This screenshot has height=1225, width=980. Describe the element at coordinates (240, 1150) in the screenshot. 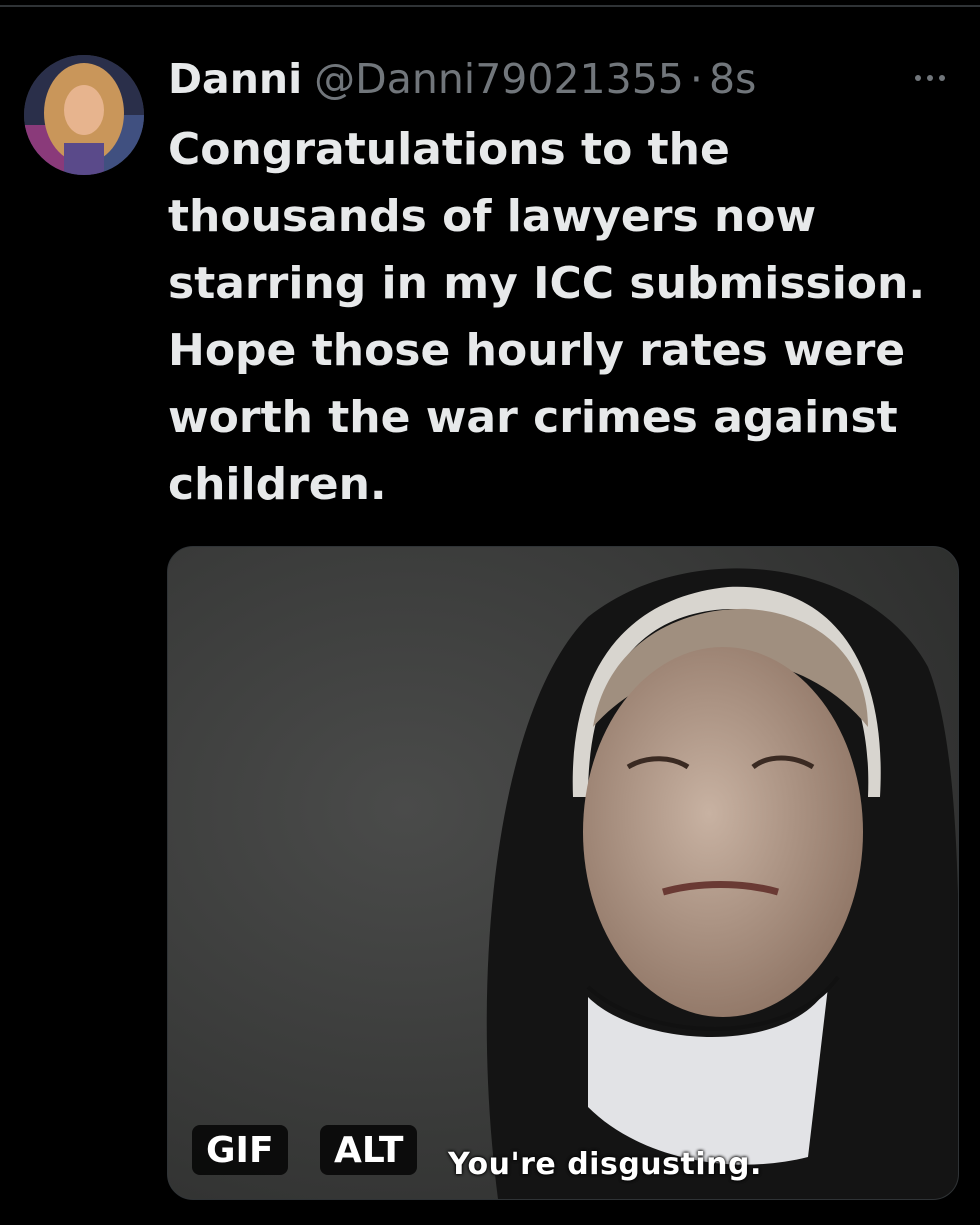

I see `gif-badge: GIF` at that location.